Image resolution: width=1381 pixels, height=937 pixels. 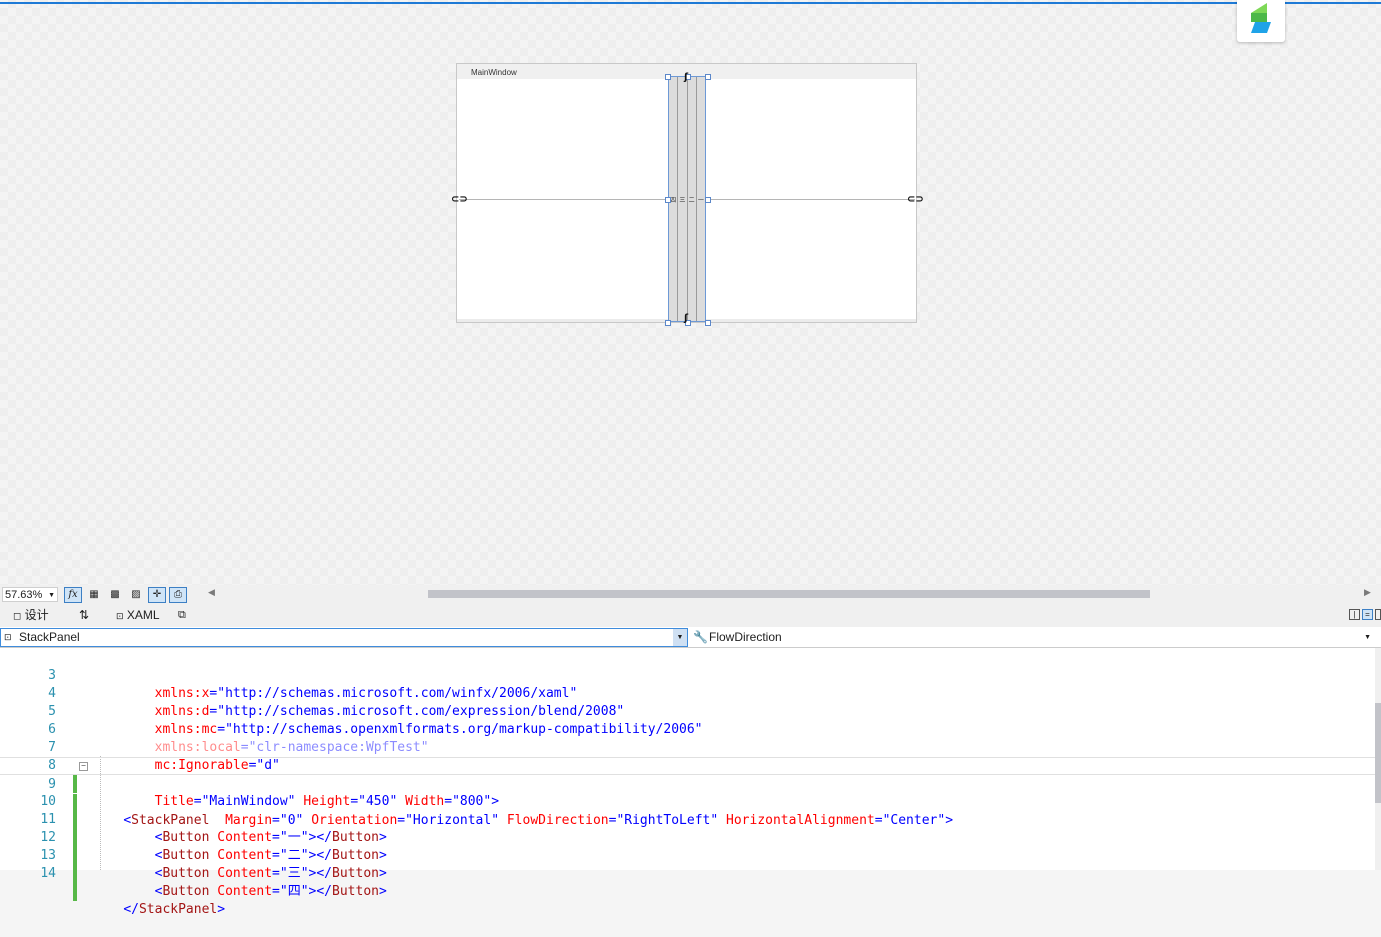 I want to click on attr-value: "四", so click(x=294, y=891).